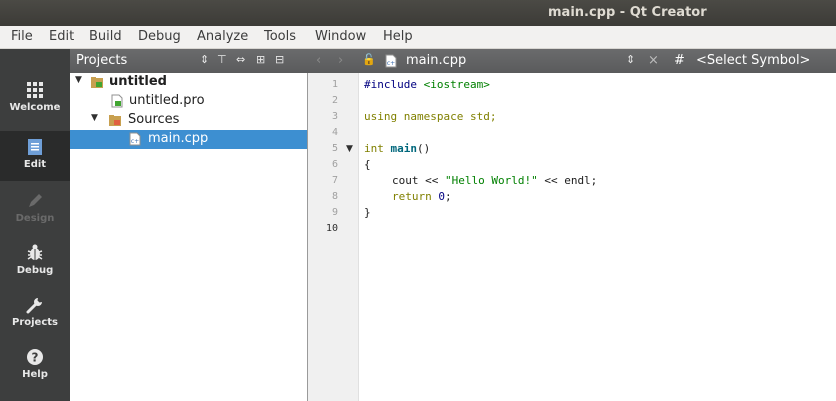 Image resolution: width=836 pixels, height=401 pixels. What do you see at coordinates (334, 148) in the screenshot?
I see `line-number: 5` at bounding box center [334, 148].